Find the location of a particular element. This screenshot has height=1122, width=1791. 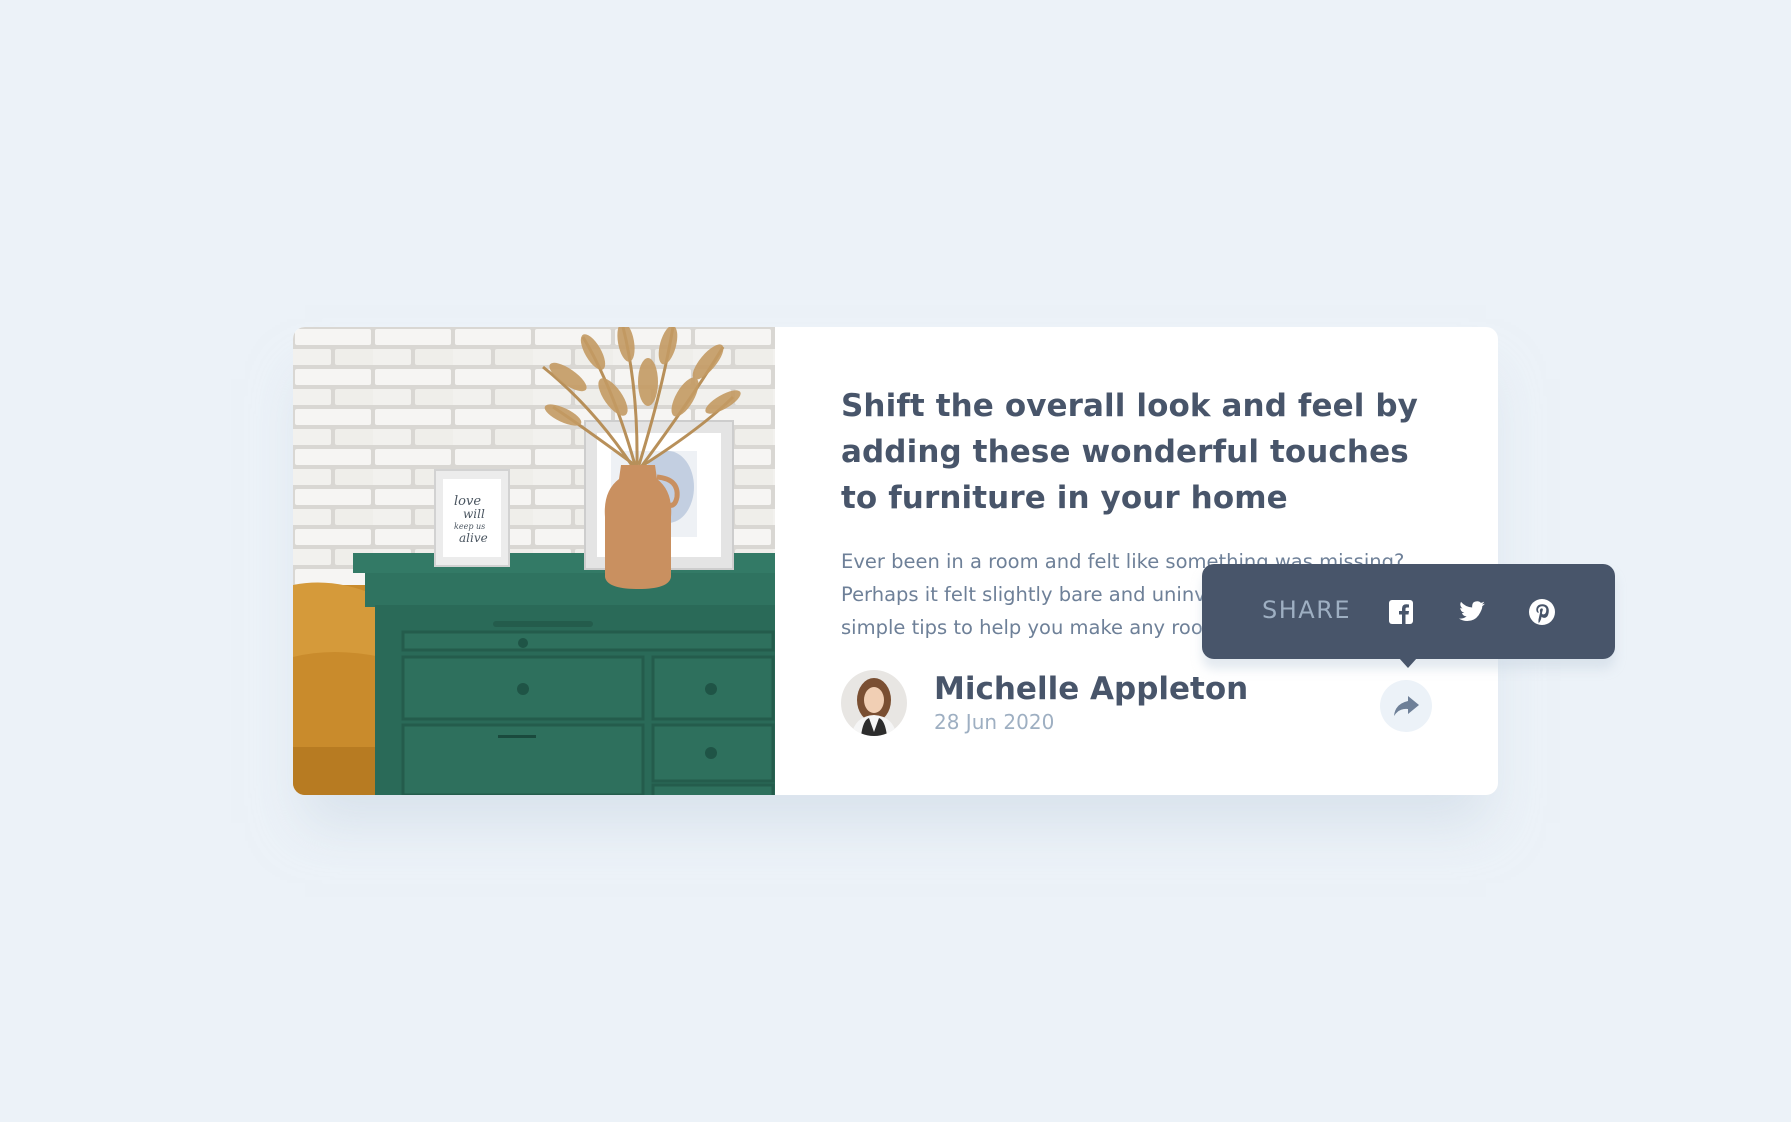

svg-text: keep us is located at coordinates (469, 526).